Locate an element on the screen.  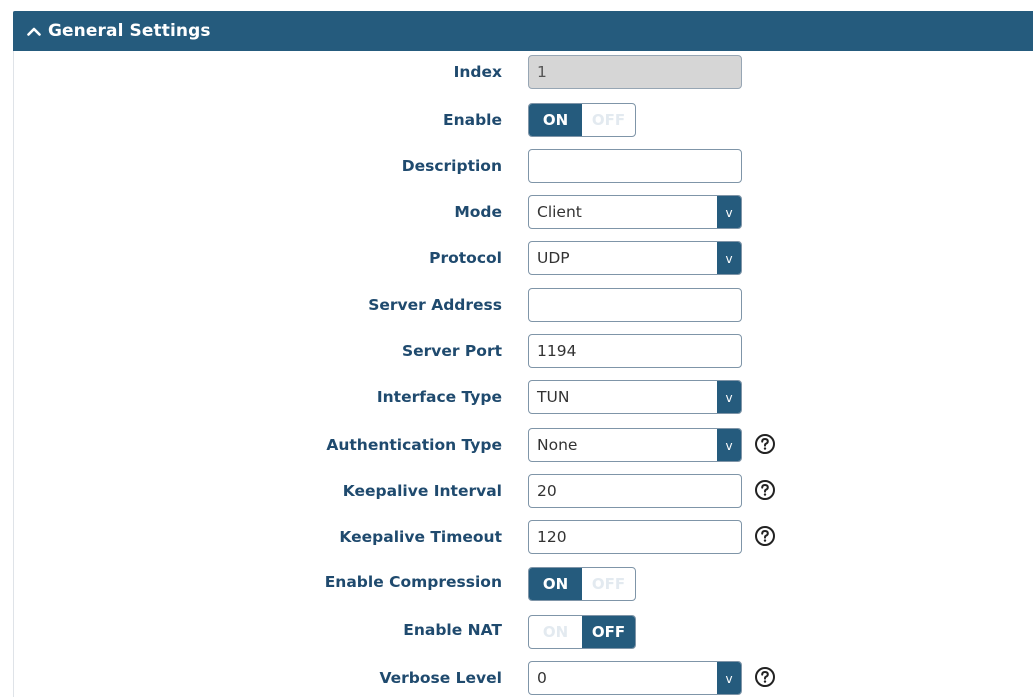
index-label: Index is located at coordinates (477, 72).